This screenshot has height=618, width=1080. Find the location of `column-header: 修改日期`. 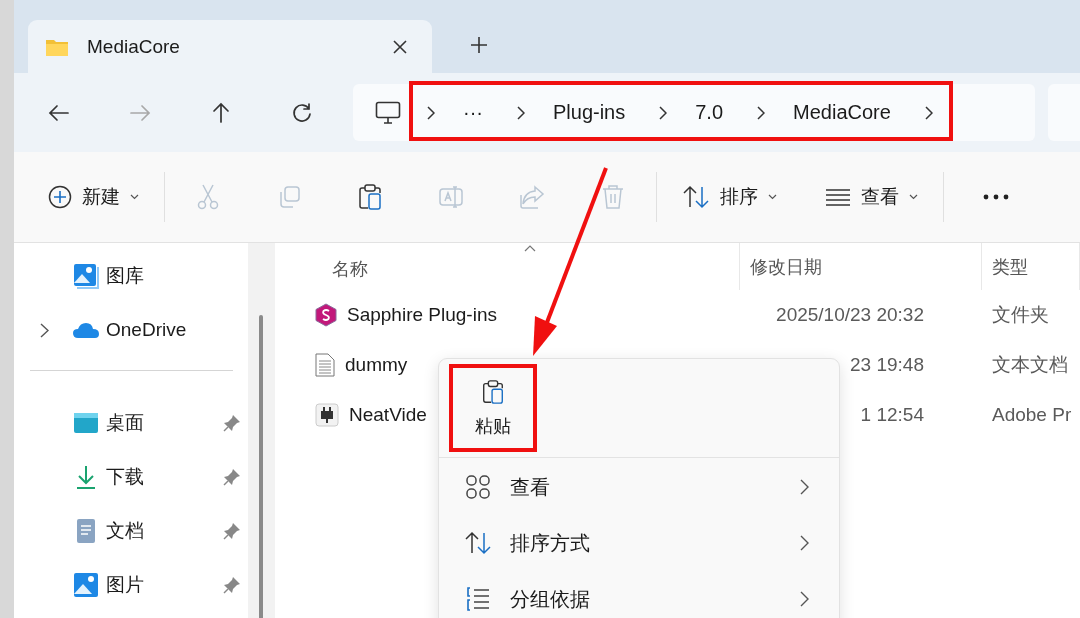

column-header: 修改日期 is located at coordinates (786, 266).